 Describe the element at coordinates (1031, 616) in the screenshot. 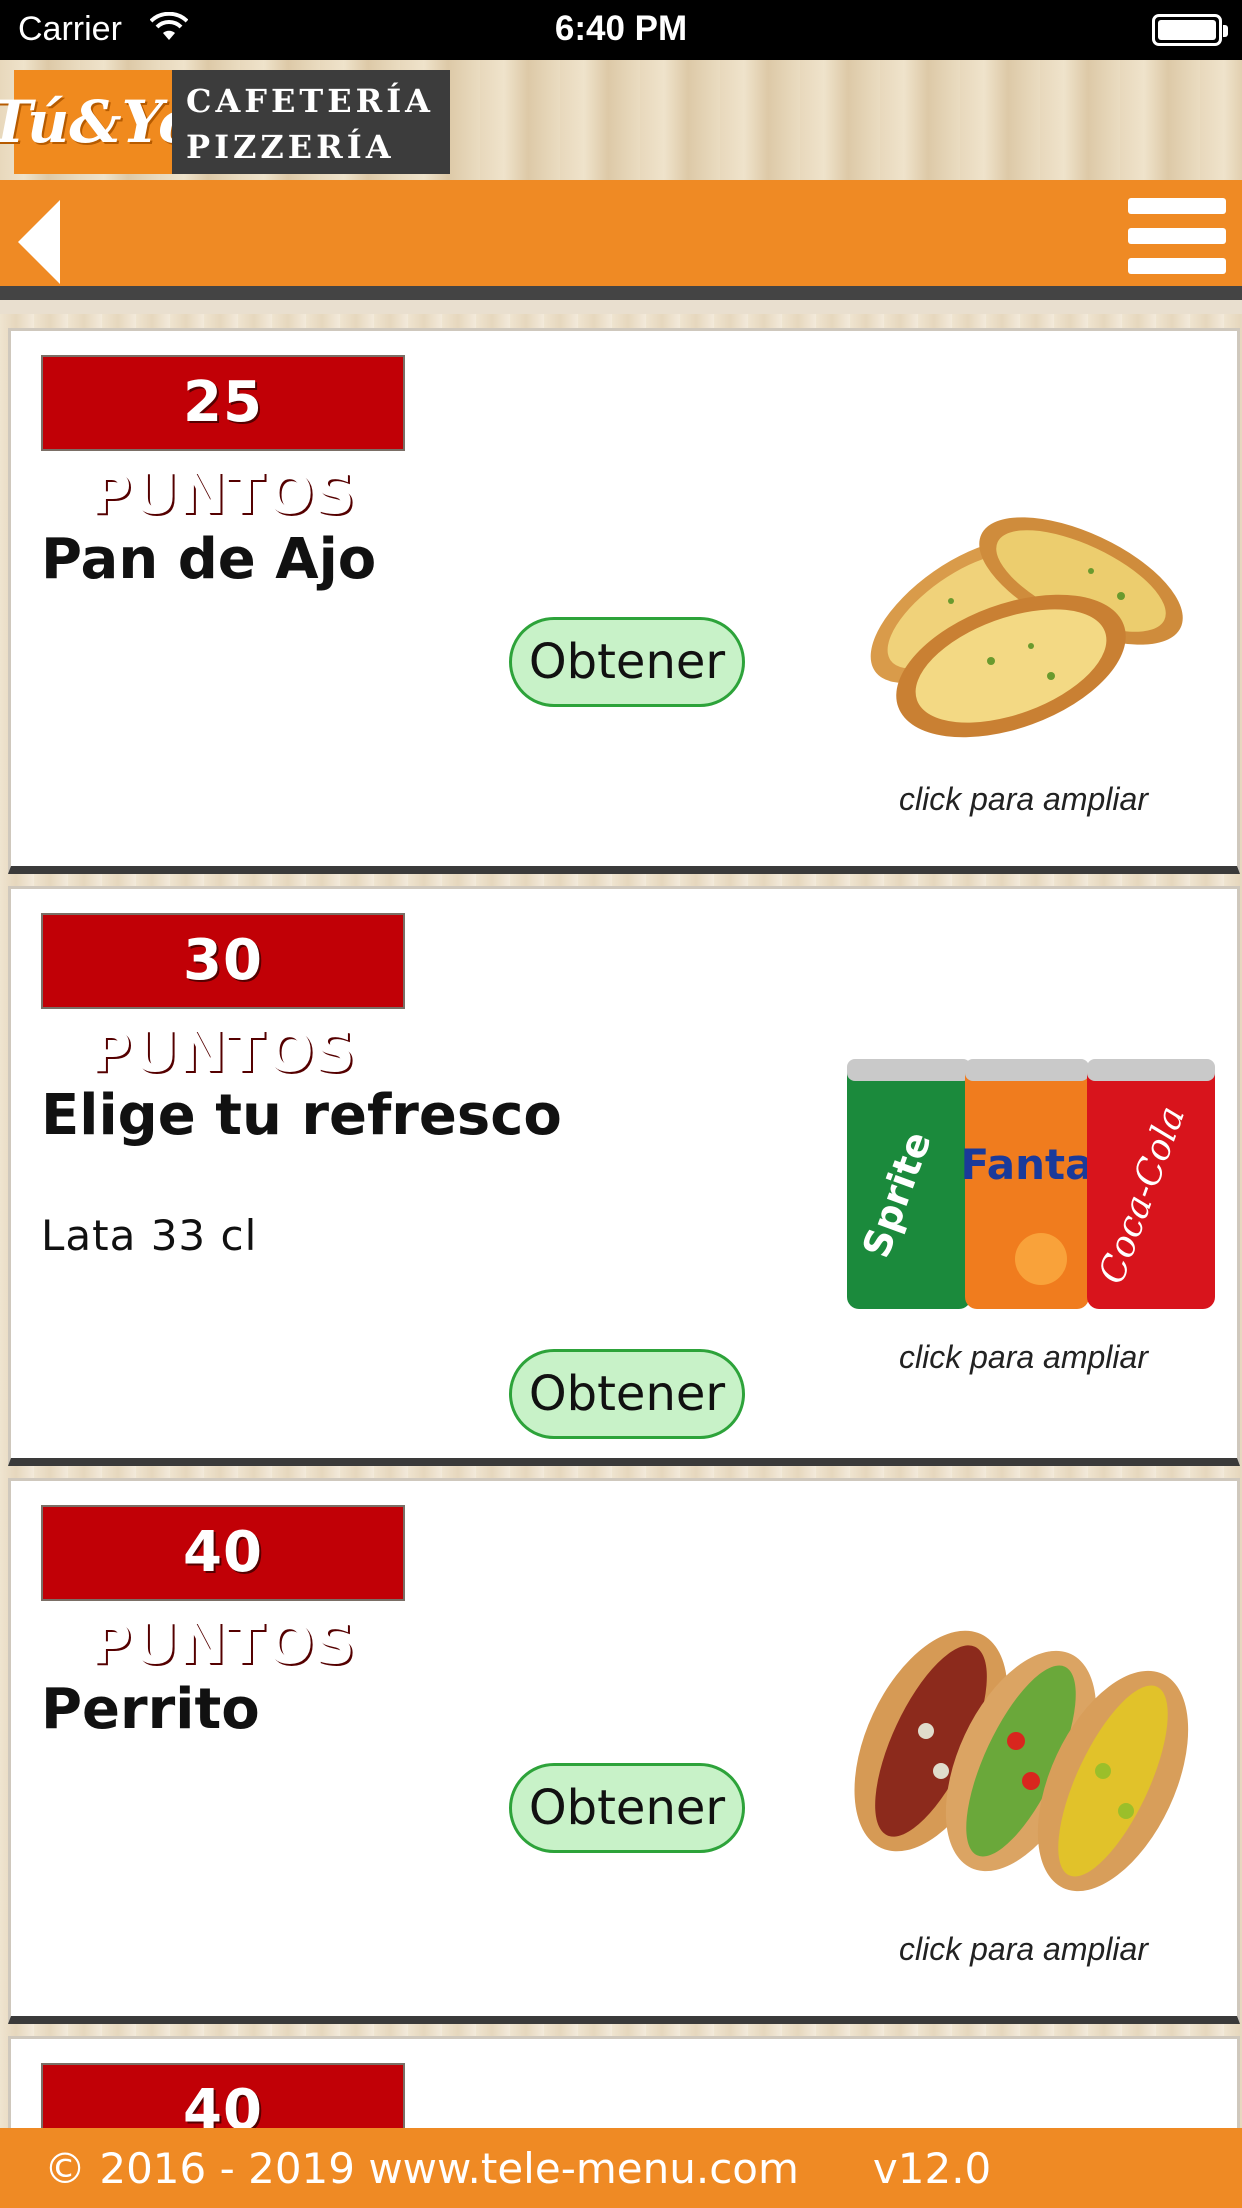

I see `garlic-bread-image` at that location.